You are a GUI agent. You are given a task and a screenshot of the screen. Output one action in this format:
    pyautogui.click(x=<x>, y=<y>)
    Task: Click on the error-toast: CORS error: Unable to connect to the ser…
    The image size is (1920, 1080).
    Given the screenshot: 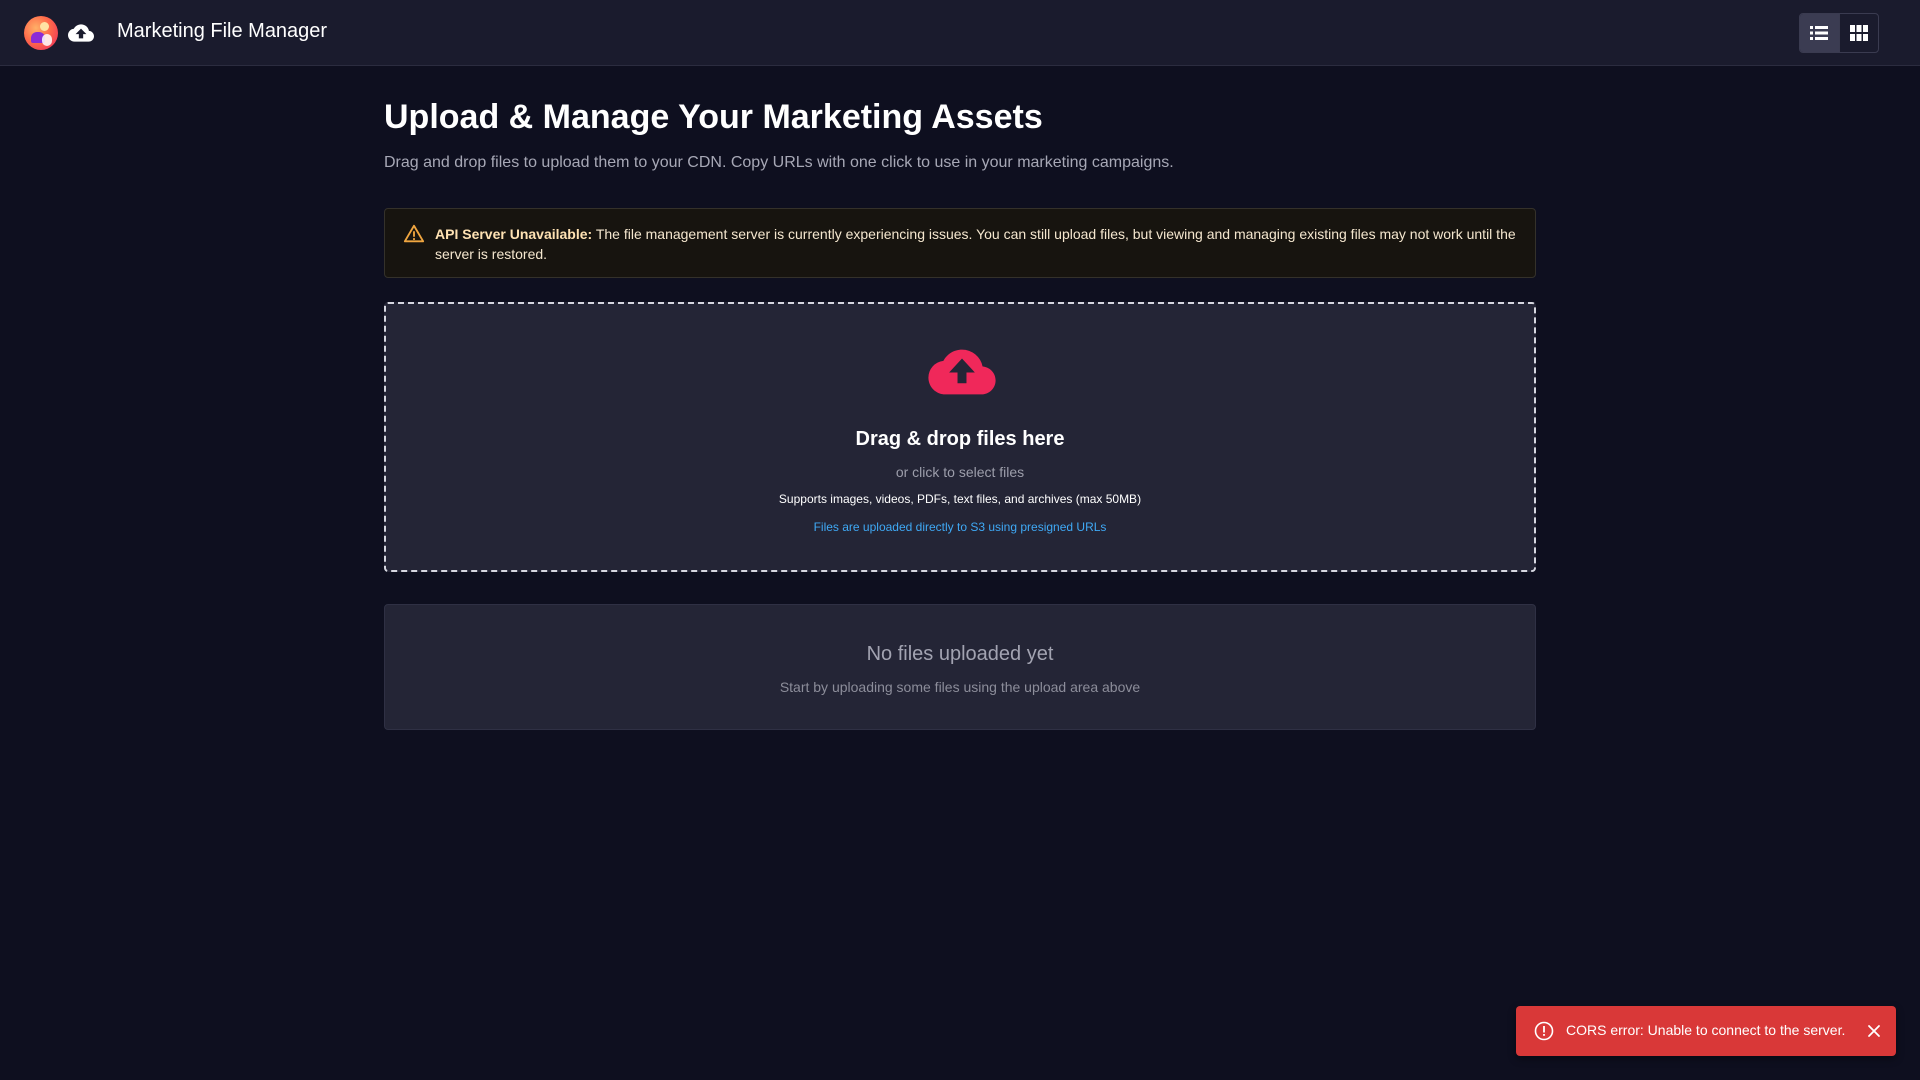 What is the action you would take?
    pyautogui.click(x=1706, y=1031)
    